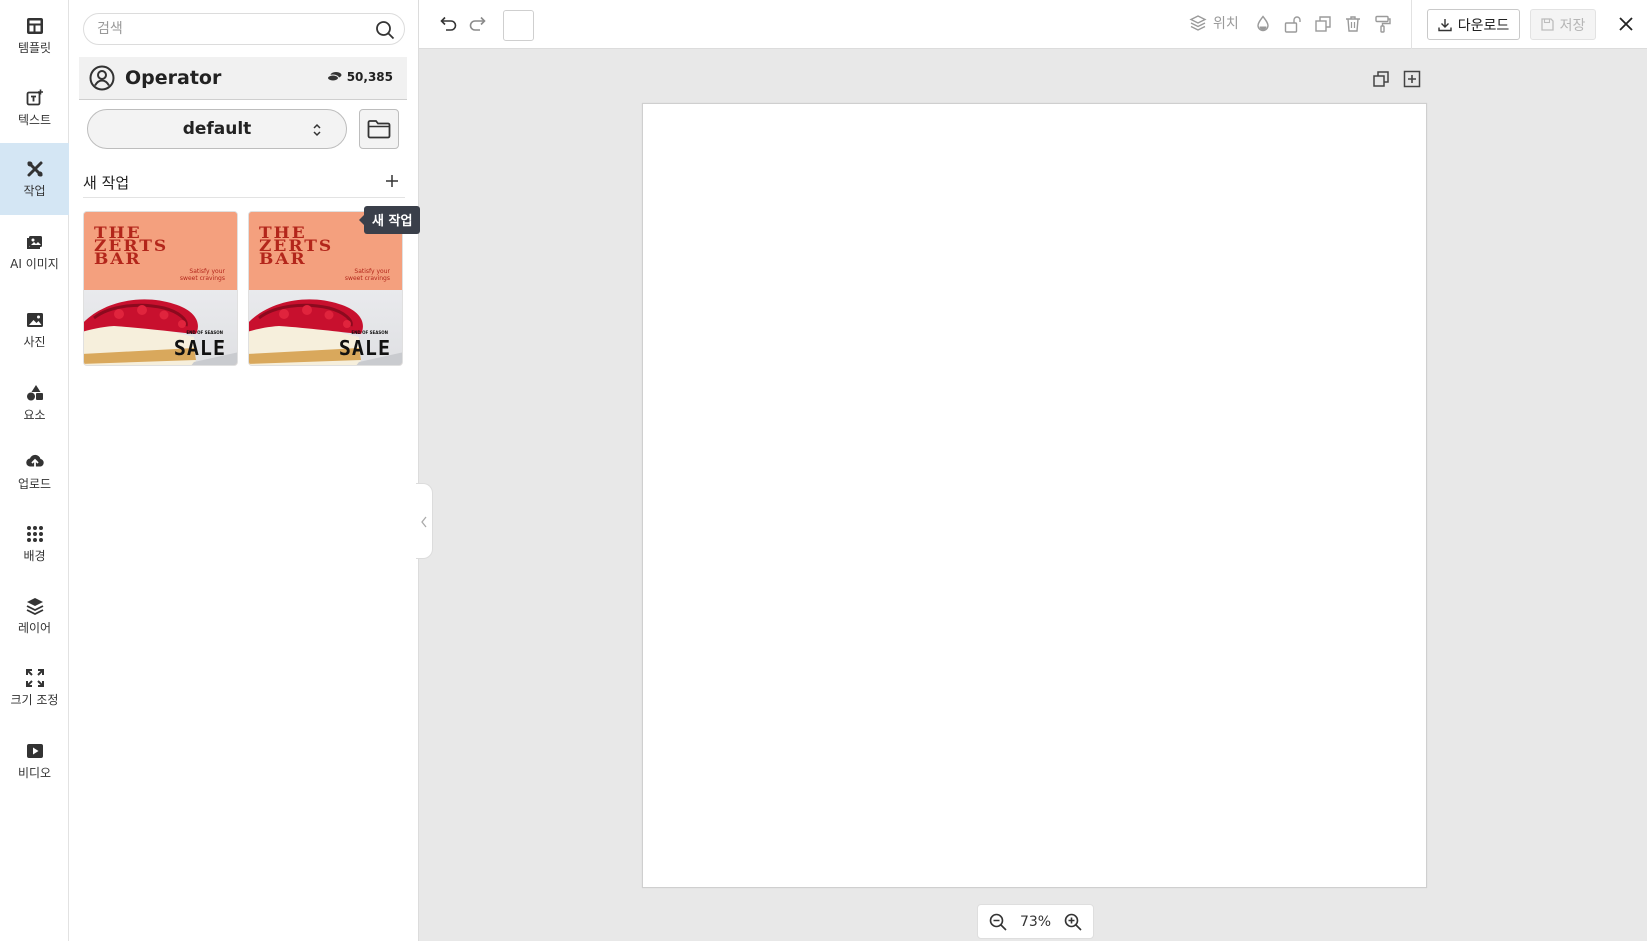  Describe the element at coordinates (34, 25) in the screenshot. I see `template-icon` at that location.